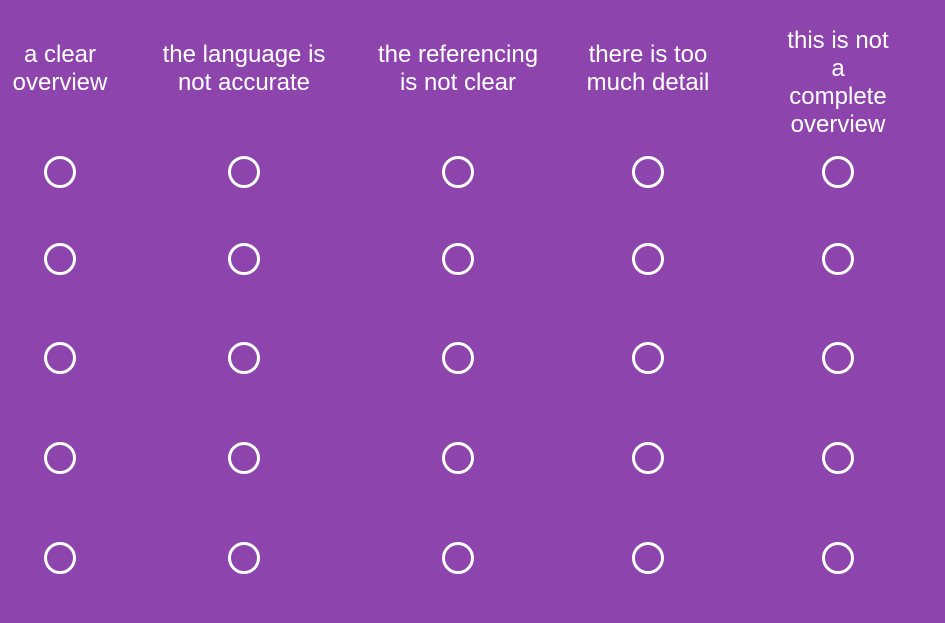 This screenshot has height=623, width=945. I want to click on radio-row4-col3, so click(458, 458).